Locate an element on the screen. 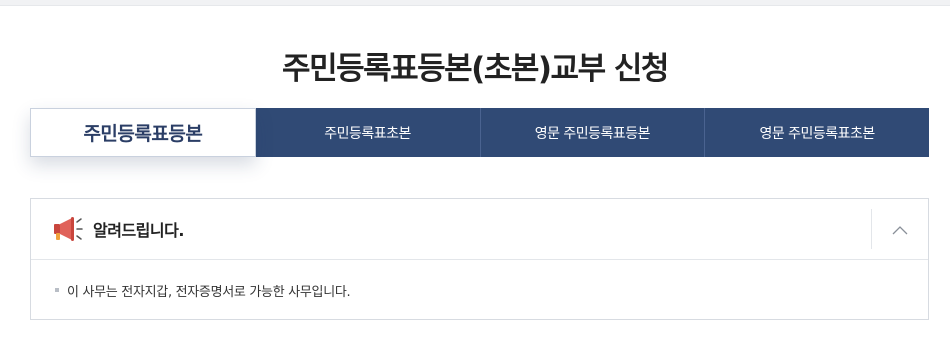 This screenshot has height=347, width=950. notice-title: 알려드립니다. is located at coordinates (138, 230).